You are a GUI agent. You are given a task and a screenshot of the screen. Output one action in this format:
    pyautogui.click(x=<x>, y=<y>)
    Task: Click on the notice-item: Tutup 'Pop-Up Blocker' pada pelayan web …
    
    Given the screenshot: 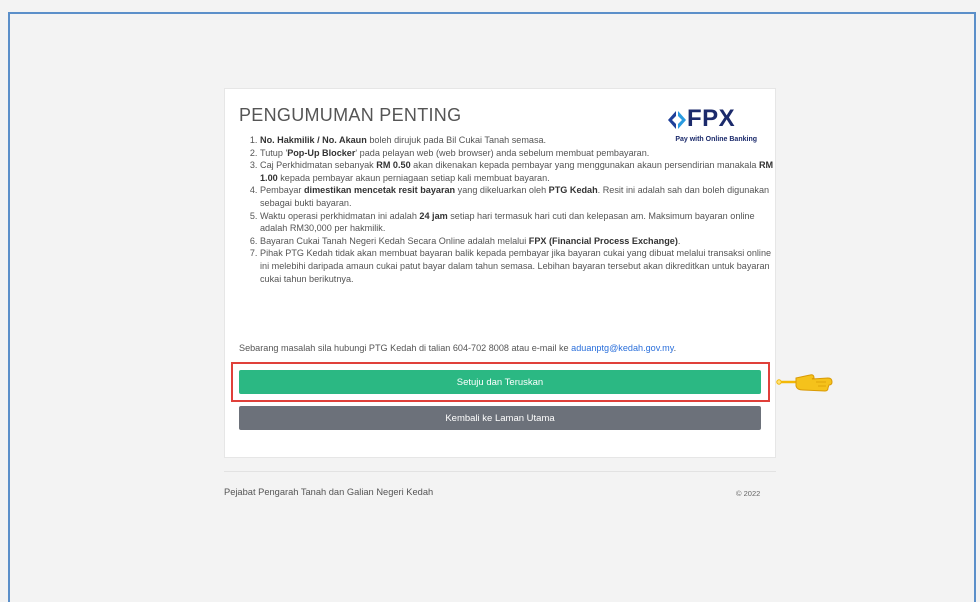 What is the action you would take?
    pyautogui.click(x=517, y=153)
    